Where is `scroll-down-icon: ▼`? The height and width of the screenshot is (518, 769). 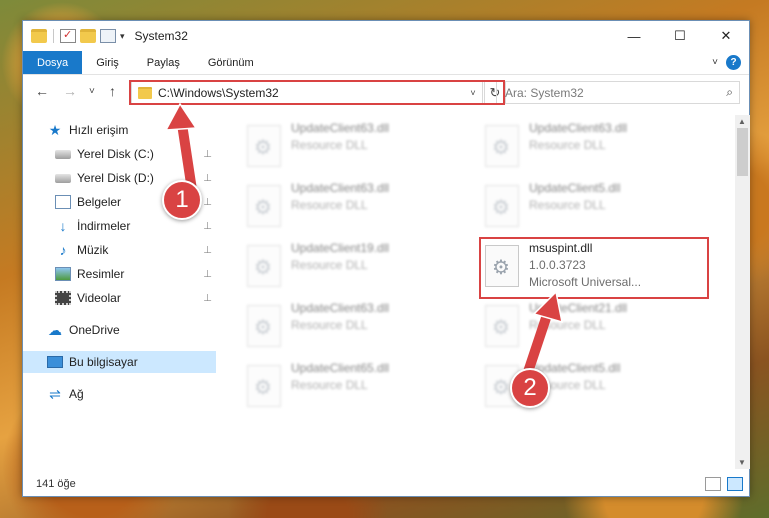 scroll-down-icon: ▼ is located at coordinates (742, 462).